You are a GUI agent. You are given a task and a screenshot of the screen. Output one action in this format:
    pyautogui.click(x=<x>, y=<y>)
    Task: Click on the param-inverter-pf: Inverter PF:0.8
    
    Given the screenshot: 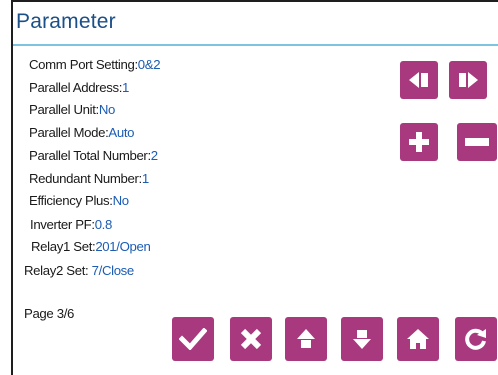 What is the action you would take?
    pyautogui.click(x=71, y=224)
    